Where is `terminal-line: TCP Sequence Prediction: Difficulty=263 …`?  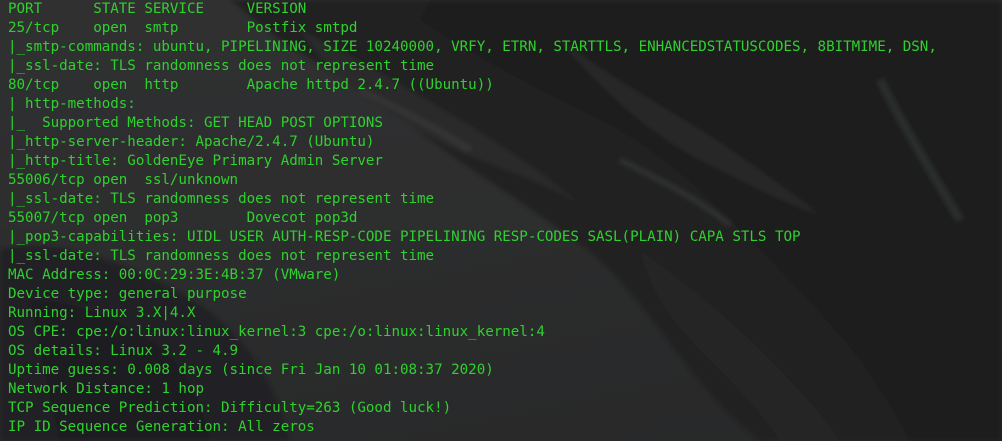 terminal-line: TCP Sequence Prediction: Difficulty=263 … is located at coordinates (230, 408).